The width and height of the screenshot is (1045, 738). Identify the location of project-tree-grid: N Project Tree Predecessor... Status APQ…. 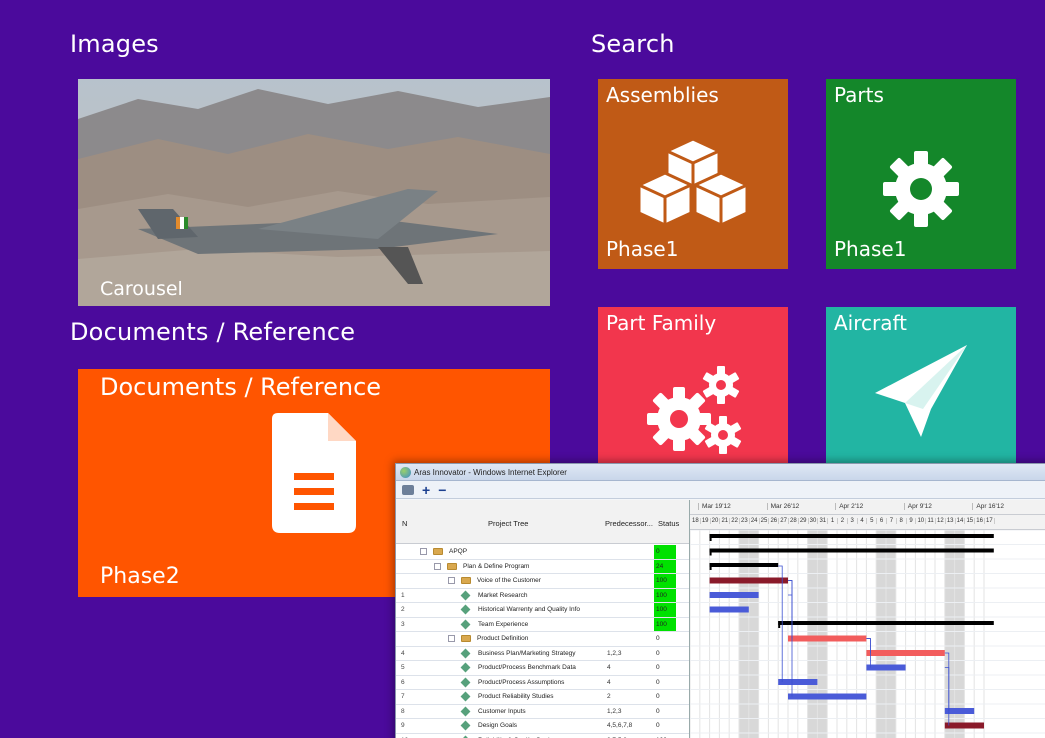
(542, 619).